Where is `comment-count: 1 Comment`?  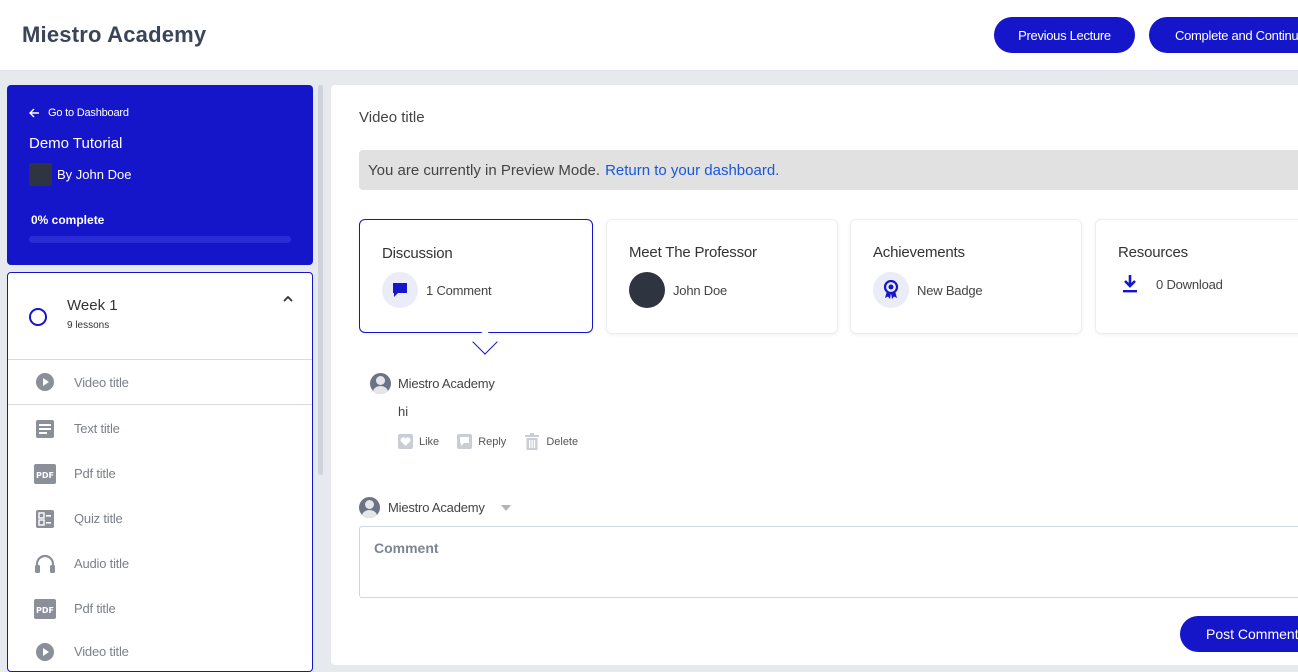
comment-count: 1 Comment is located at coordinates (459, 290).